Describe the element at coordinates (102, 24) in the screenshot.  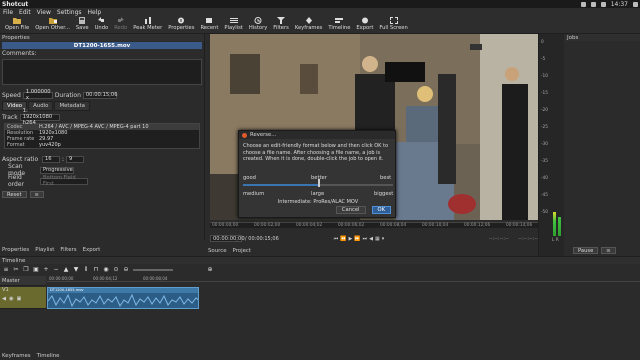
I see `undo-button: Undo` at that location.